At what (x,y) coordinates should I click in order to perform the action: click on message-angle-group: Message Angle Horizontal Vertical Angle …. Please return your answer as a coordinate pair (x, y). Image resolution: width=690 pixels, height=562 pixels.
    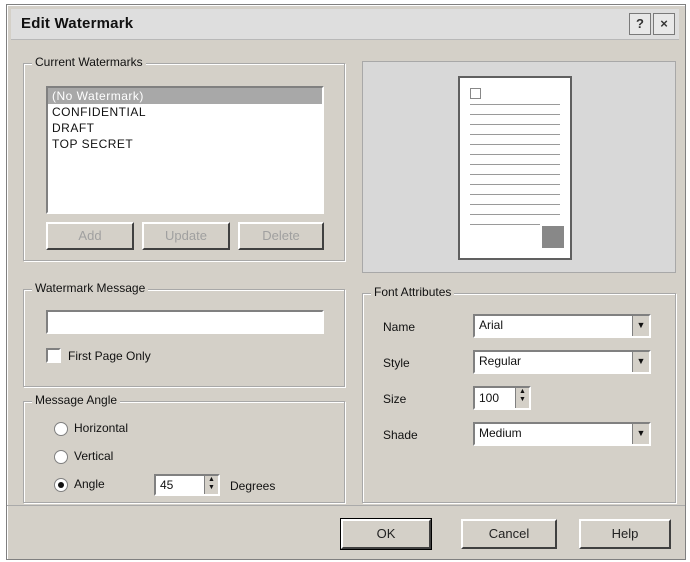
    Looking at the image, I should click on (184, 448).